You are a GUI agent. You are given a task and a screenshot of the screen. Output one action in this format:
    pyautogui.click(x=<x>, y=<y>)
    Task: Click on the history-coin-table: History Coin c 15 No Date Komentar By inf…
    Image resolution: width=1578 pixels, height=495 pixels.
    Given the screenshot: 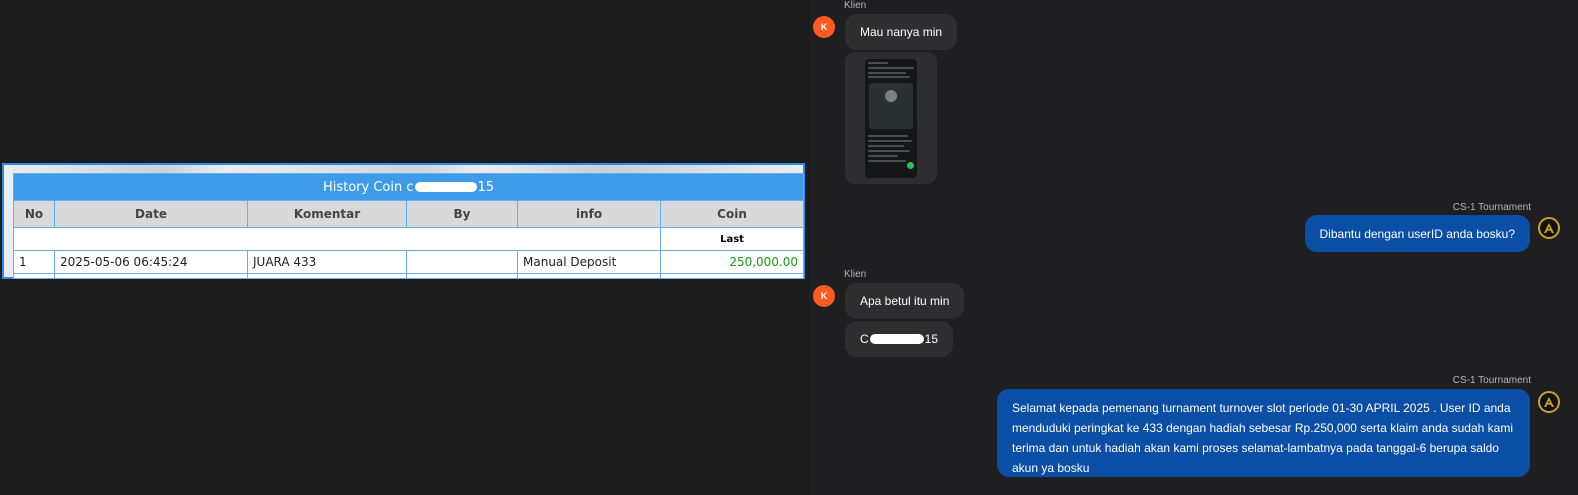 What is the action you would take?
    pyautogui.click(x=408, y=226)
    